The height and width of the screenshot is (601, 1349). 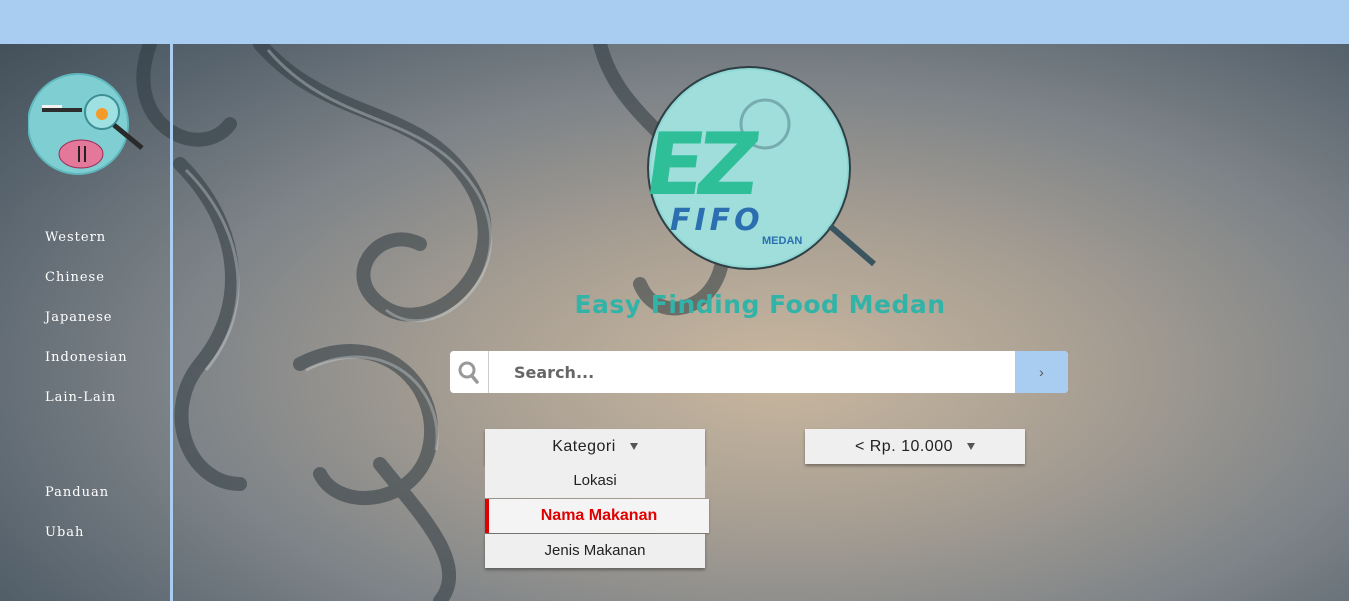 I want to click on kategori-dropdown: Kategori, so click(x=595, y=446).